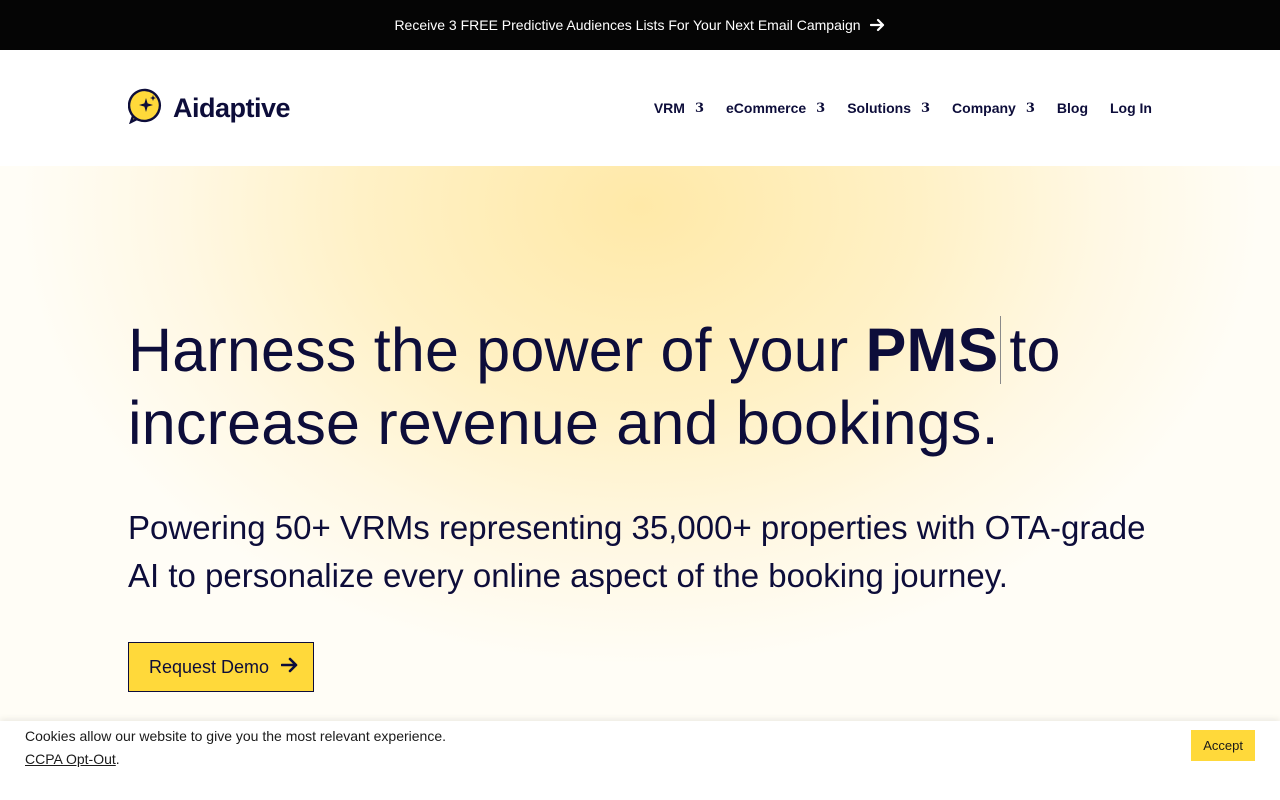  Describe the element at coordinates (497, 350) in the screenshot. I see `hero-title-start: Harness the power of your` at that location.